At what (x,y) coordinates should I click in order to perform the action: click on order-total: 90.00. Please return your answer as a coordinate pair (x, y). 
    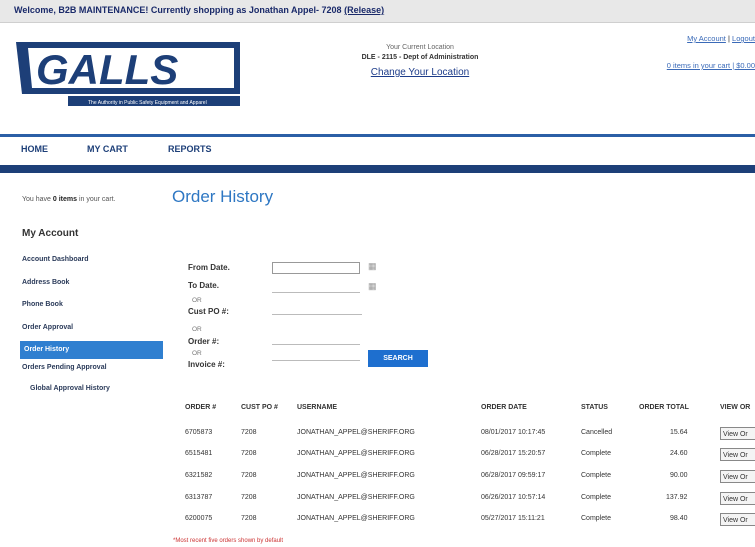
    Looking at the image, I should click on (679, 475).